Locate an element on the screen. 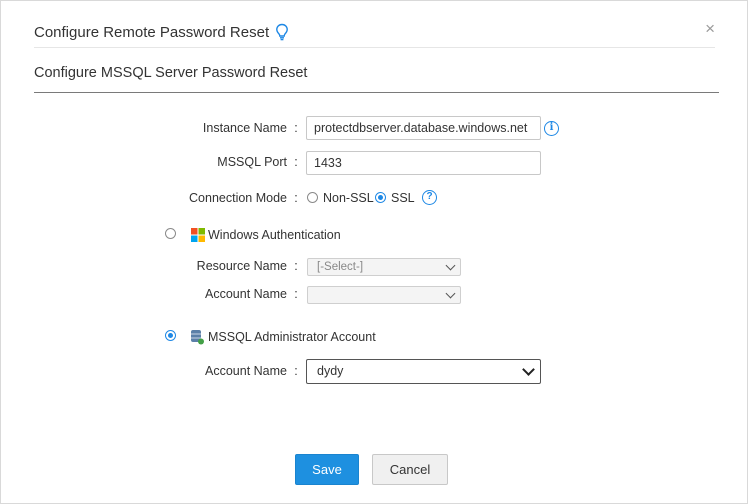 The image size is (748, 504). non-ssl-label: Non-SSL is located at coordinates (348, 198).